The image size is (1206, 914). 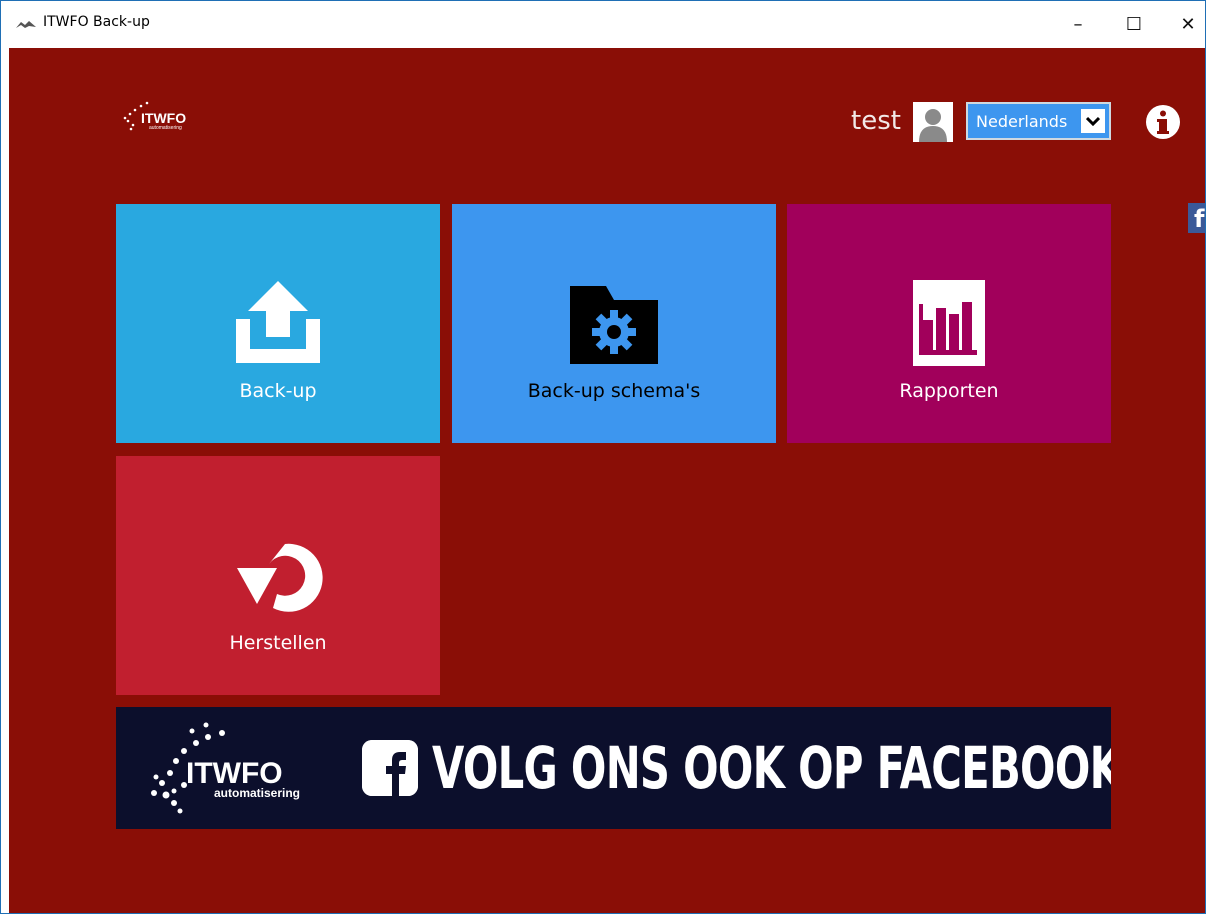 I want to click on logo-subtext: automatisering, so click(x=165, y=128).